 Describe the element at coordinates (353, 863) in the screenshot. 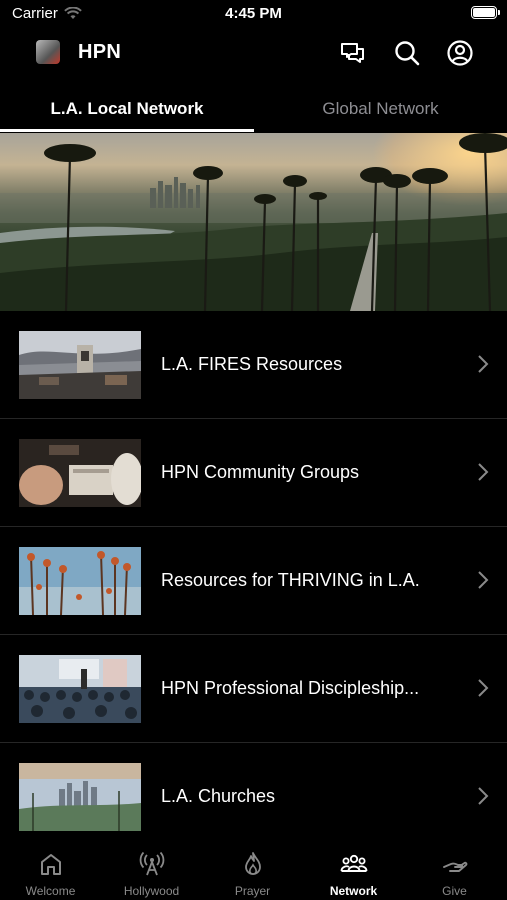

I see `people-icon` at that location.